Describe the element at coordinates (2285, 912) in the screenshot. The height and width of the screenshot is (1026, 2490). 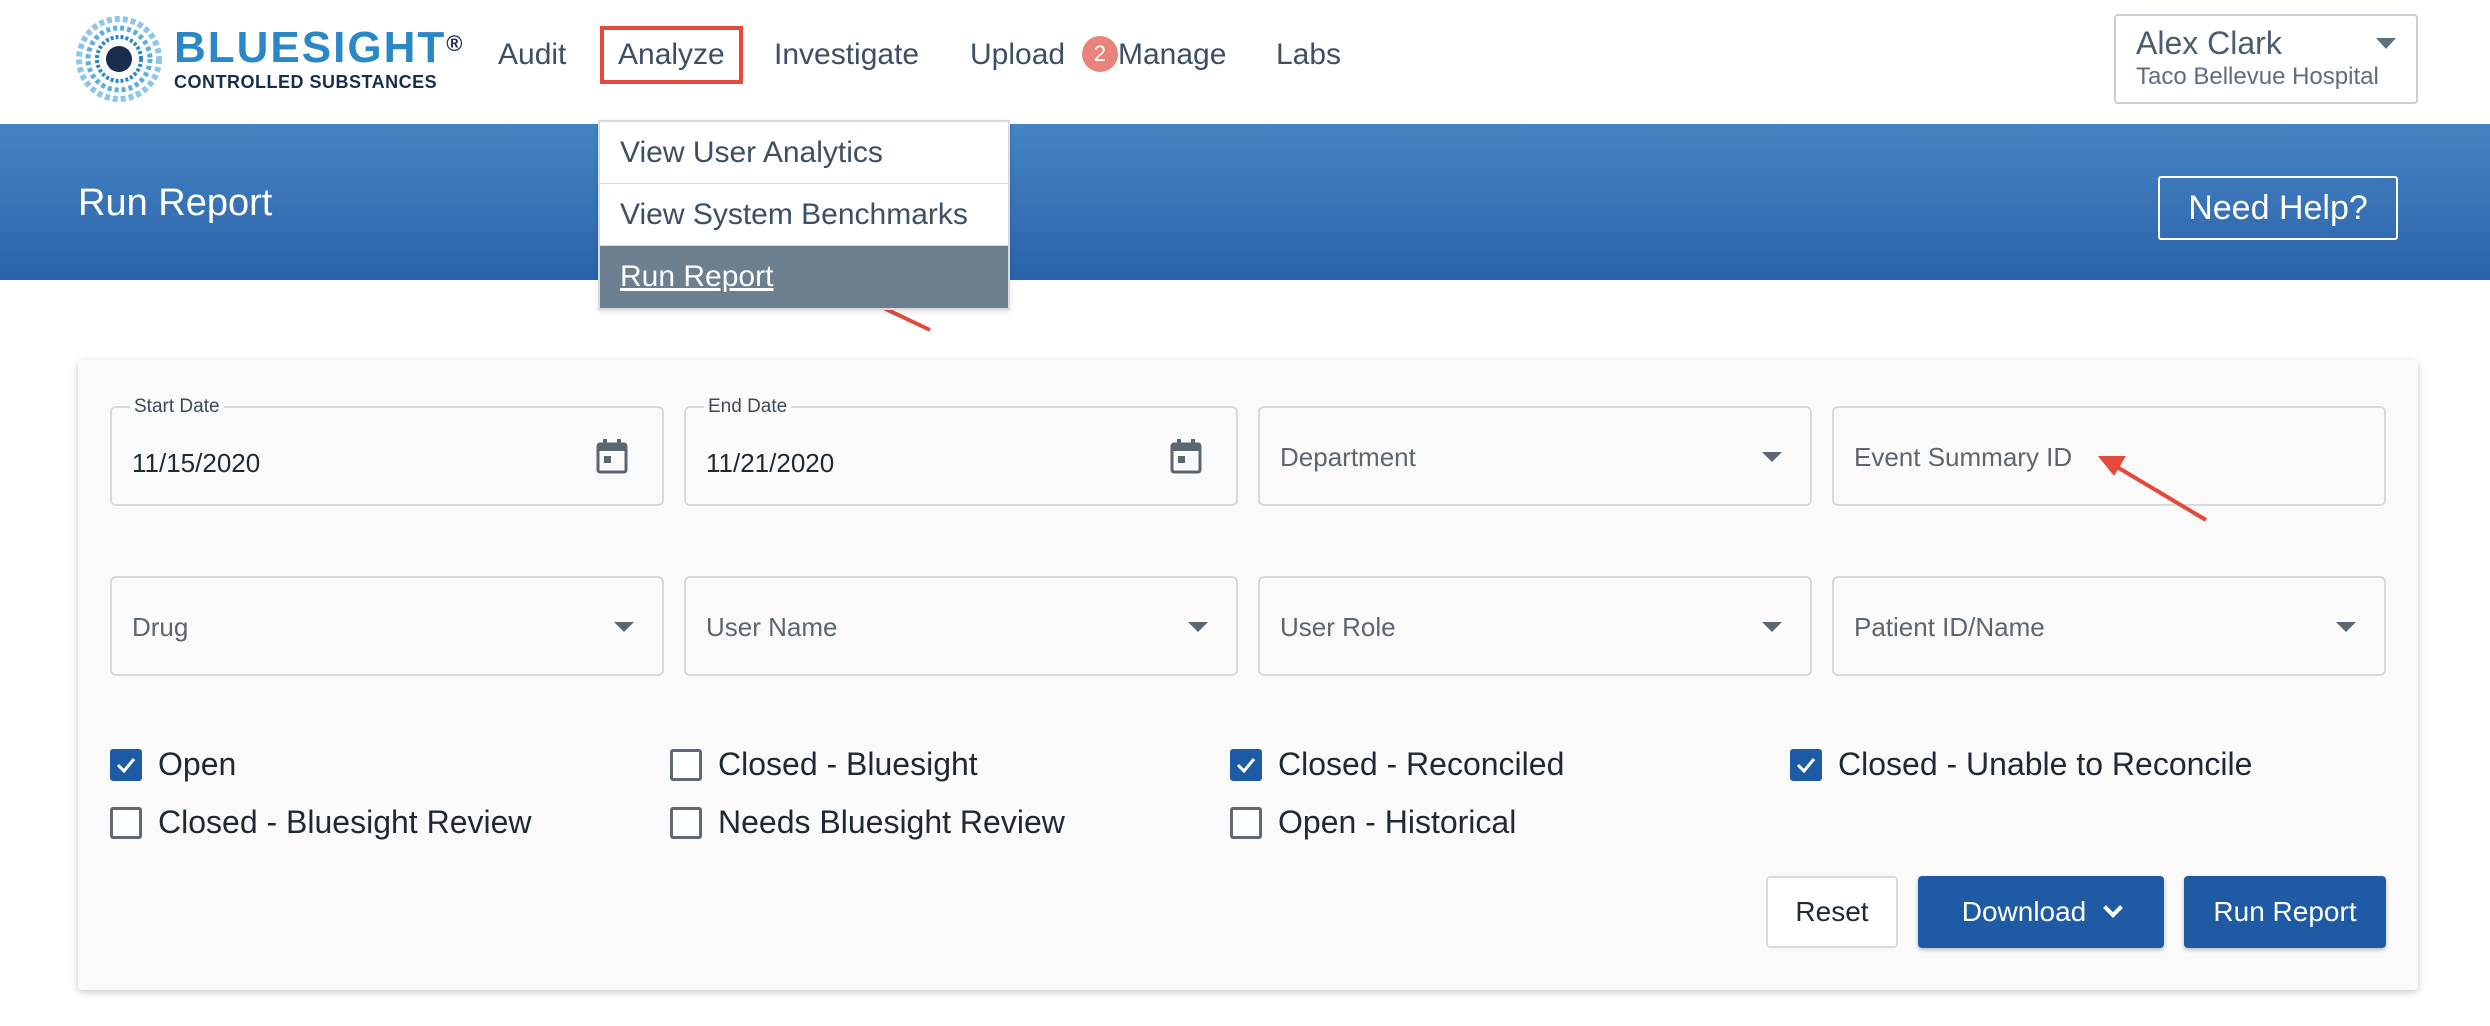
I see `run-report-button: Run Report` at that location.